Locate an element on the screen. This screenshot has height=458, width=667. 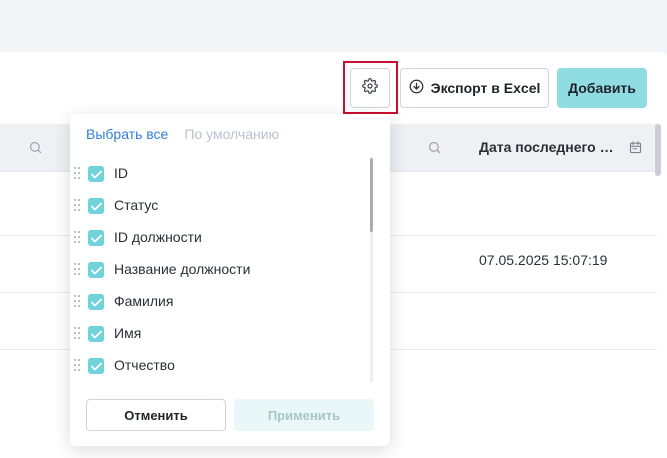
select-all-link: Выбрать все is located at coordinates (127, 134).